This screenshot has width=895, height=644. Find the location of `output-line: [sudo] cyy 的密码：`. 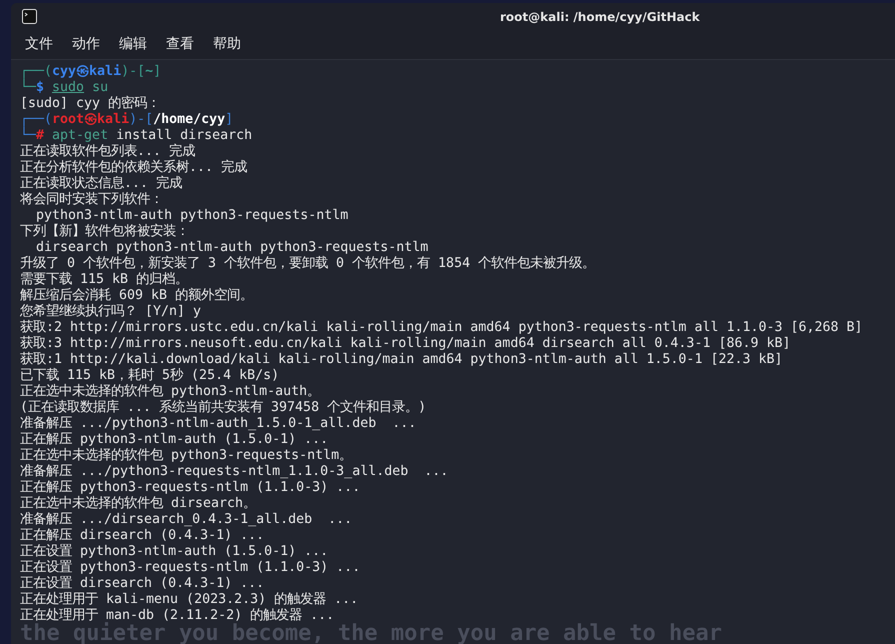

output-line: [sudo] cyy 的密码： is located at coordinates (90, 104).